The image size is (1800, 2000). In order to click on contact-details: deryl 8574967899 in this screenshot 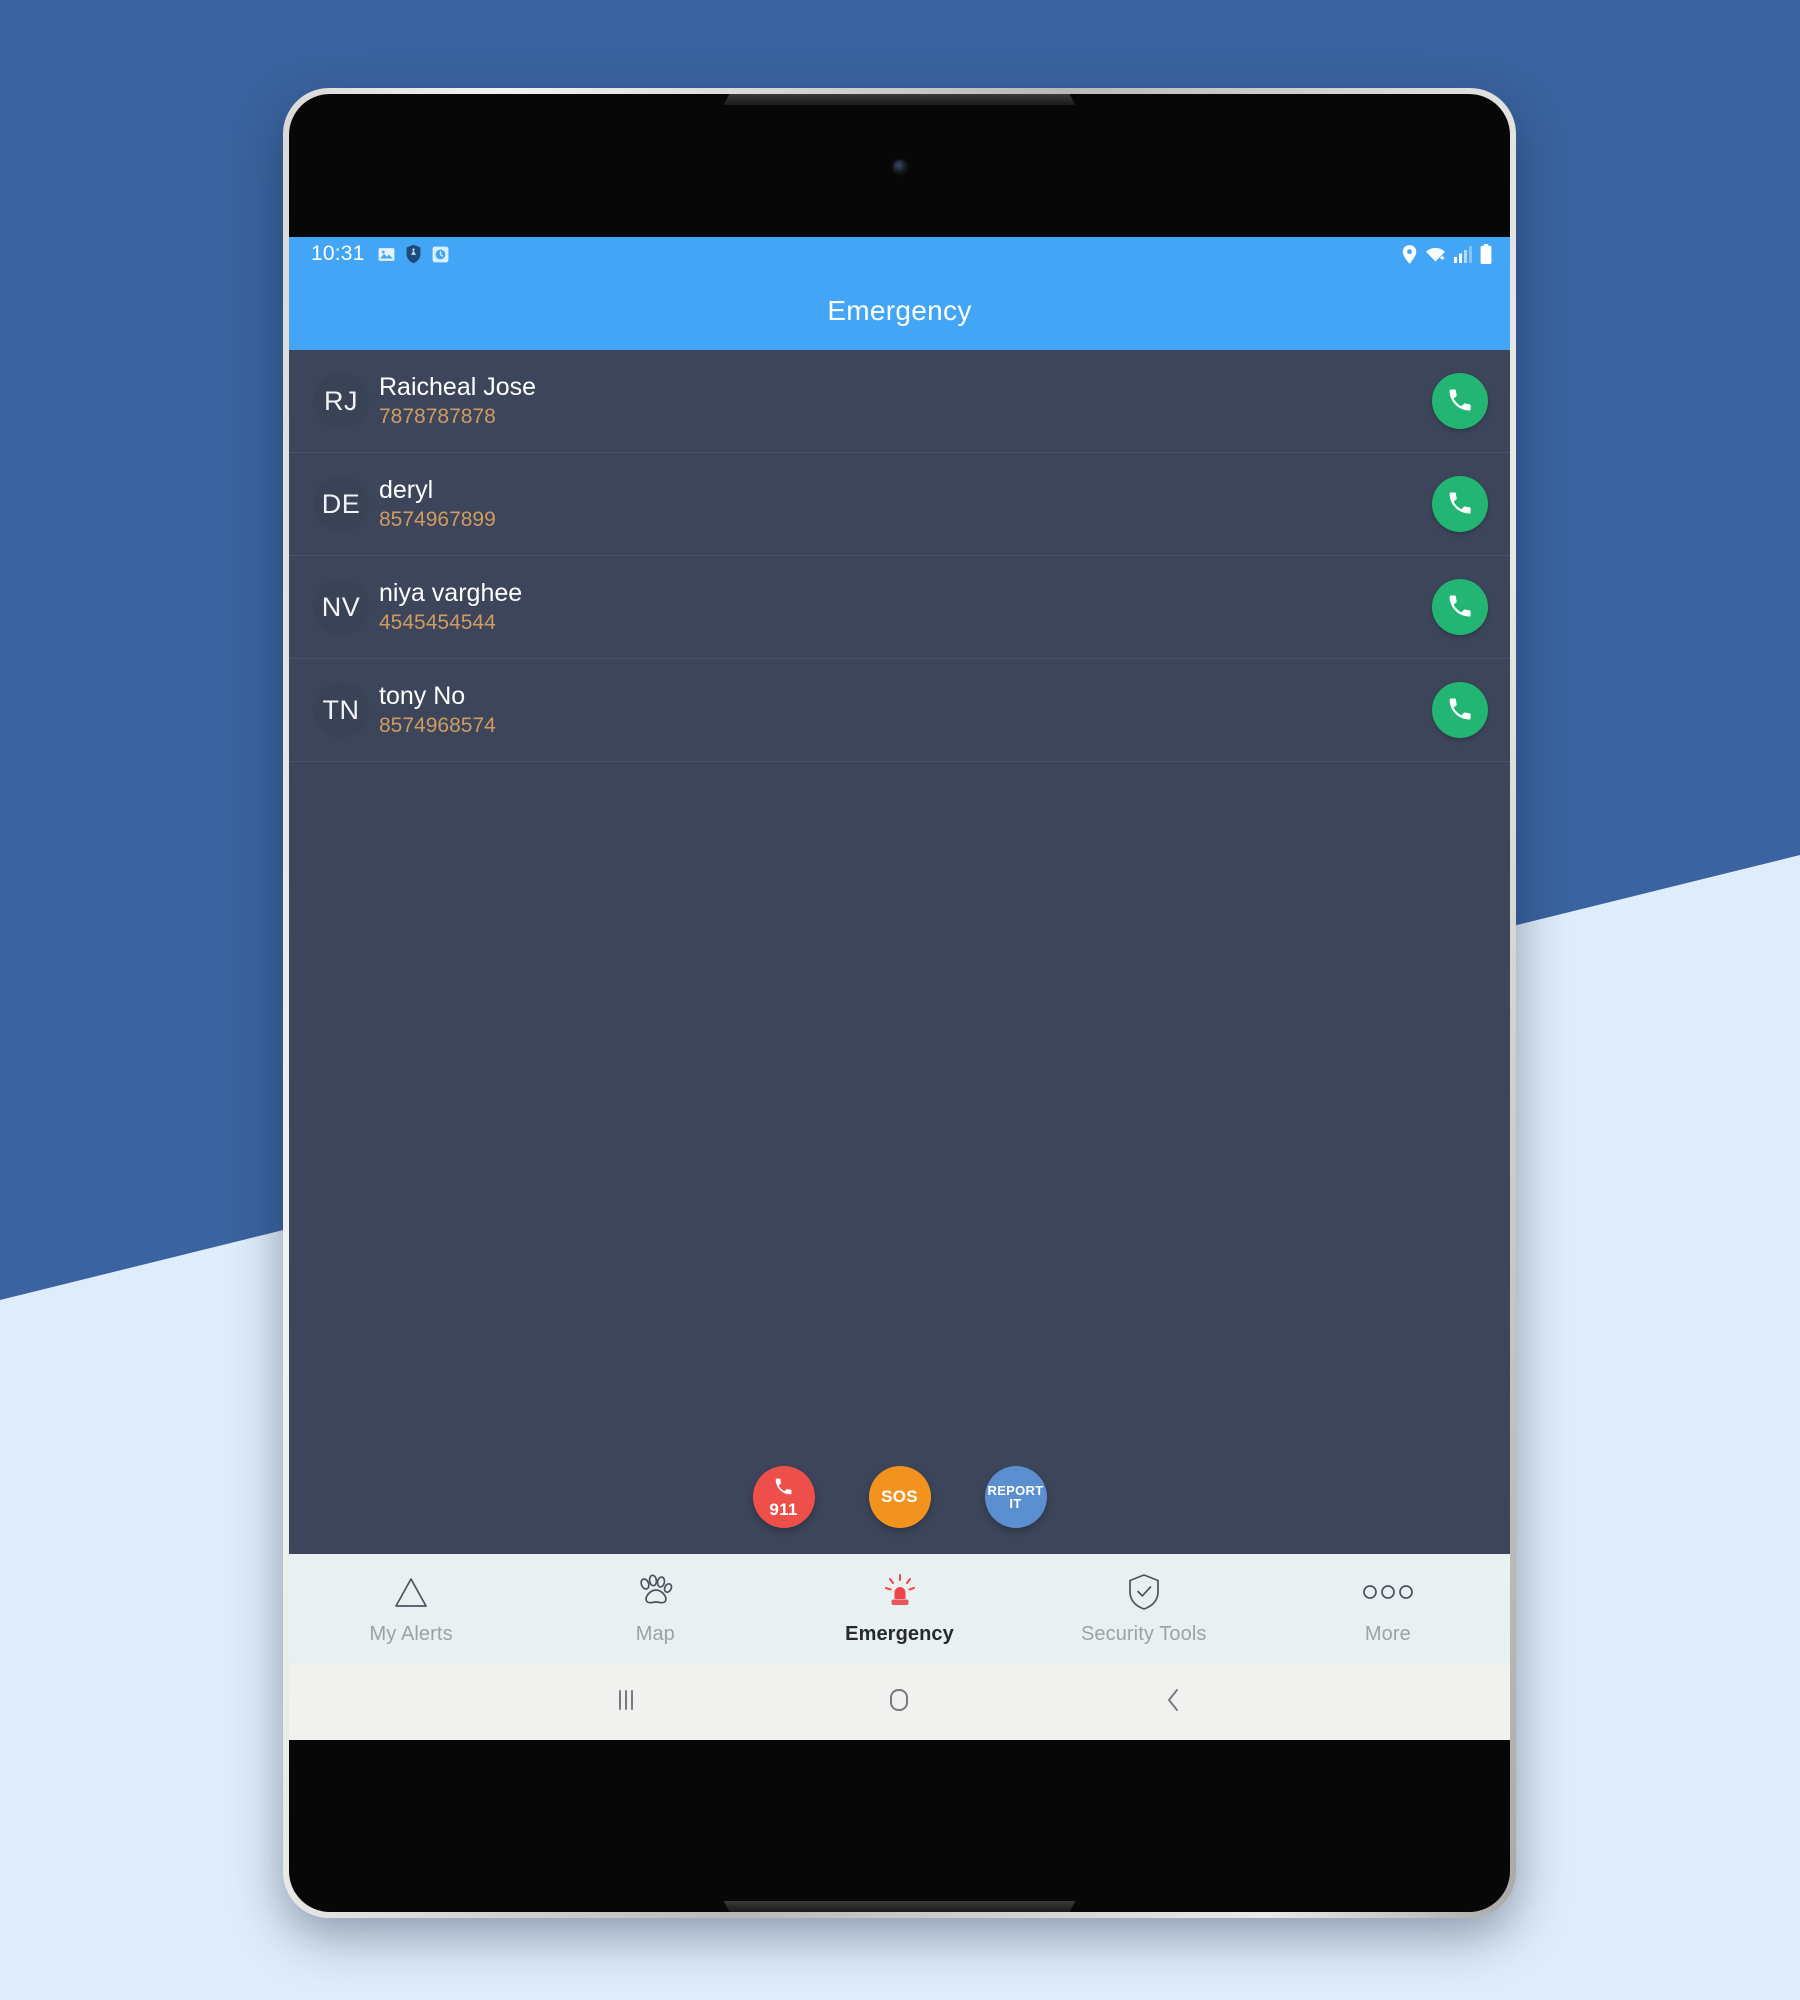, I will do `click(905, 503)`.